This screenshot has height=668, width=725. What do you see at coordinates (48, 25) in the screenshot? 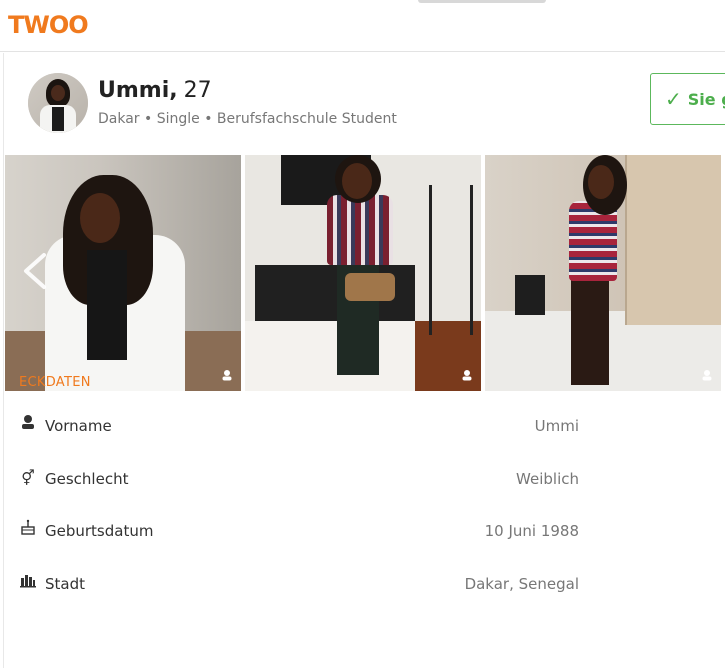
I see `twoo-logo: TWOO` at bounding box center [48, 25].